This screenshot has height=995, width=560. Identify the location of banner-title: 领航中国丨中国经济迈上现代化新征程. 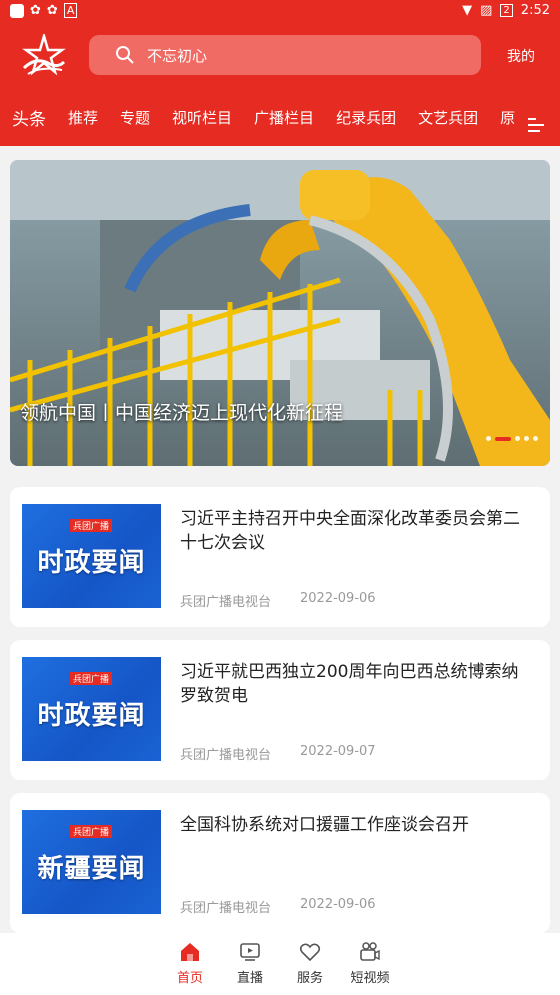
(182, 413).